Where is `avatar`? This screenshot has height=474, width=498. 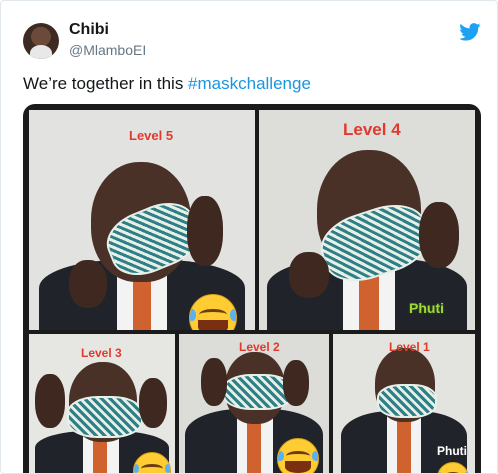 avatar is located at coordinates (41, 41).